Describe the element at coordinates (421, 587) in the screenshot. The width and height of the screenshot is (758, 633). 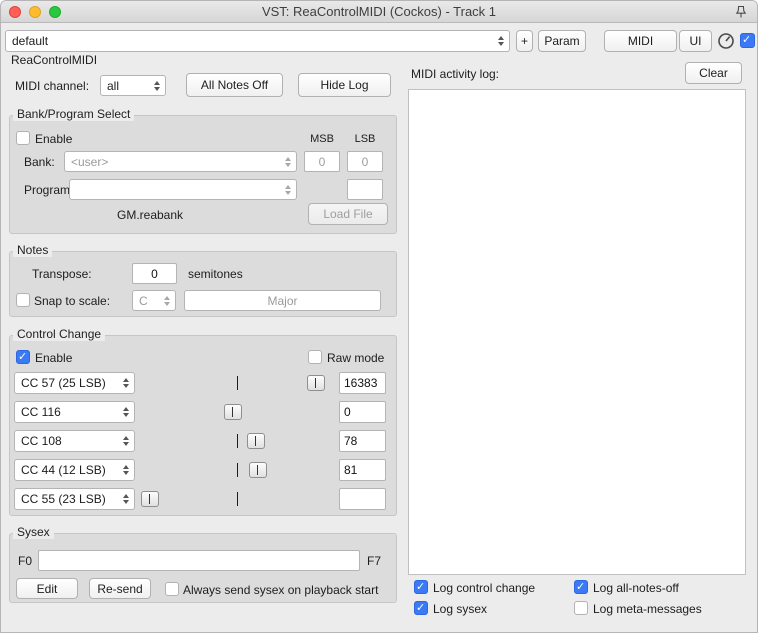
I see `log-control-change-checkbox` at that location.